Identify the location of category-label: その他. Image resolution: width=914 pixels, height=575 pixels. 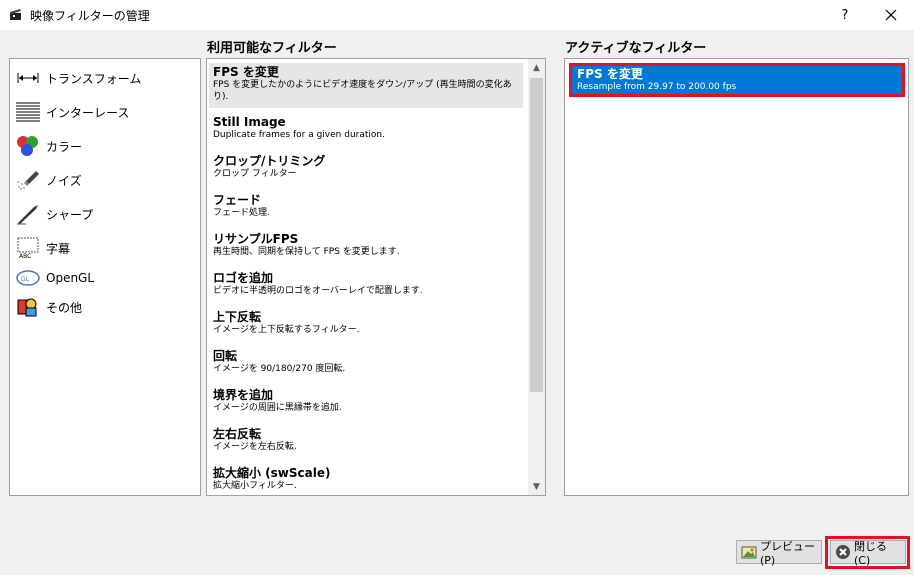
(64, 307).